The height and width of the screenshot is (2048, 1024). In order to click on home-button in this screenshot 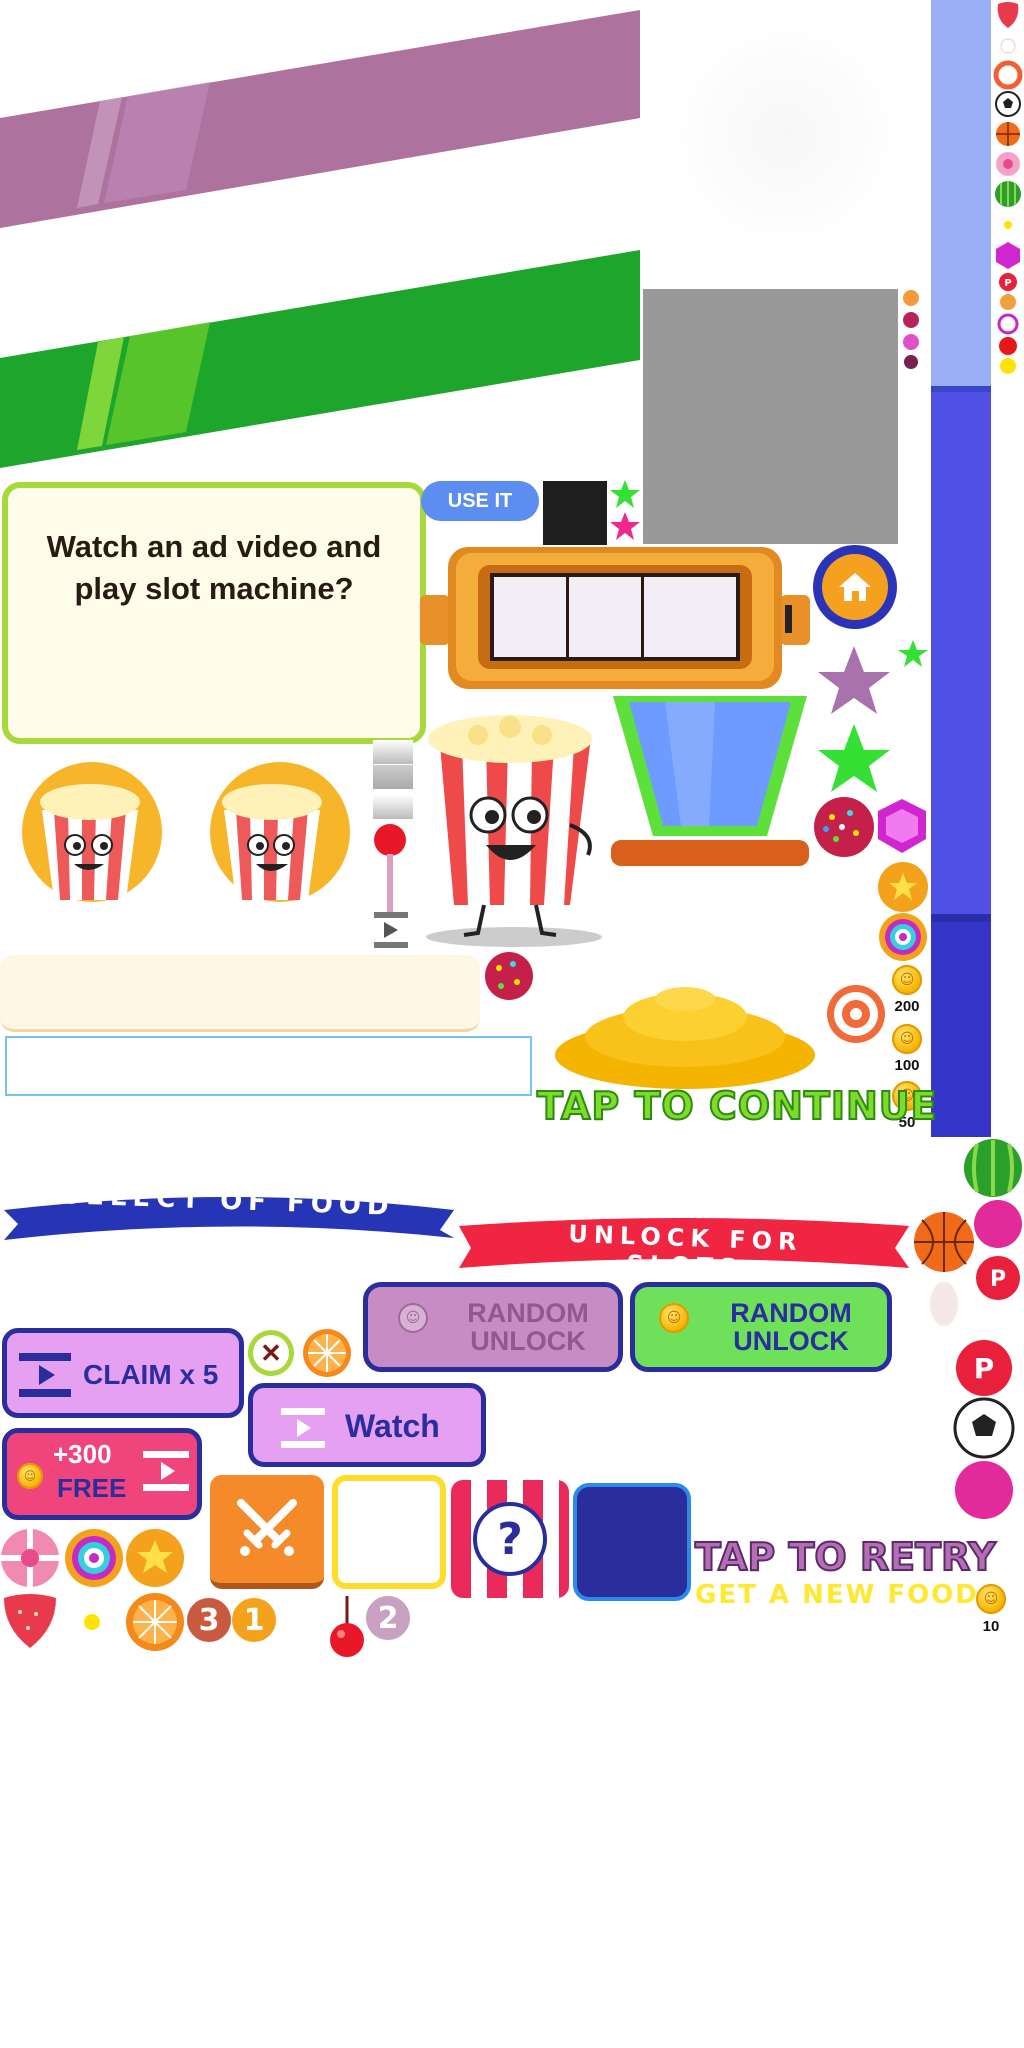, I will do `click(855, 587)`.